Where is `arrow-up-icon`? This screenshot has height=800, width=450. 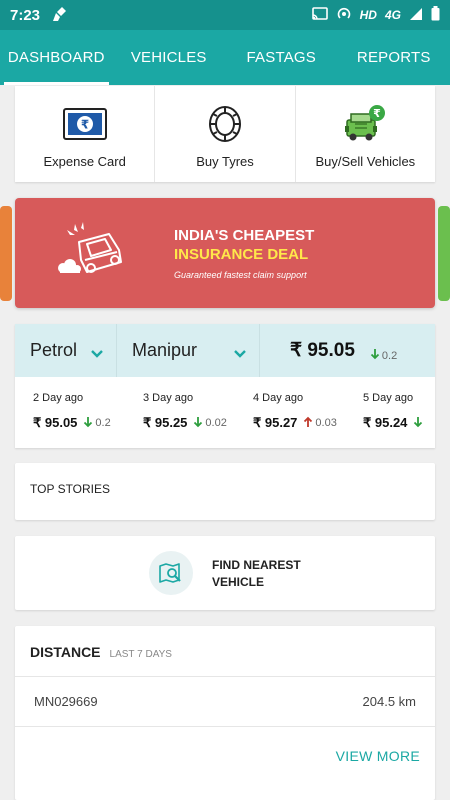 arrow-up-icon is located at coordinates (308, 423).